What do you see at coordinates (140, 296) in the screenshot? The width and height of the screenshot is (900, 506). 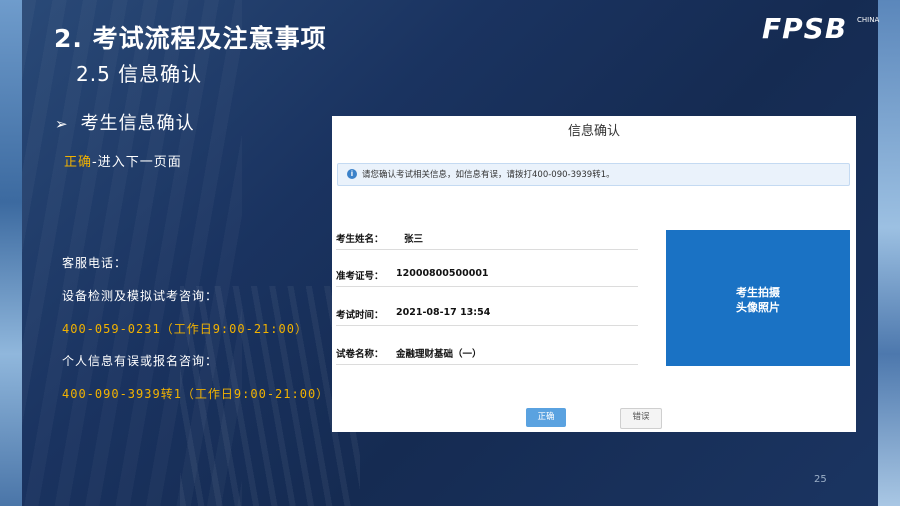 I see `device-check-label: 设备检测及模拟试考咨询：` at bounding box center [140, 296].